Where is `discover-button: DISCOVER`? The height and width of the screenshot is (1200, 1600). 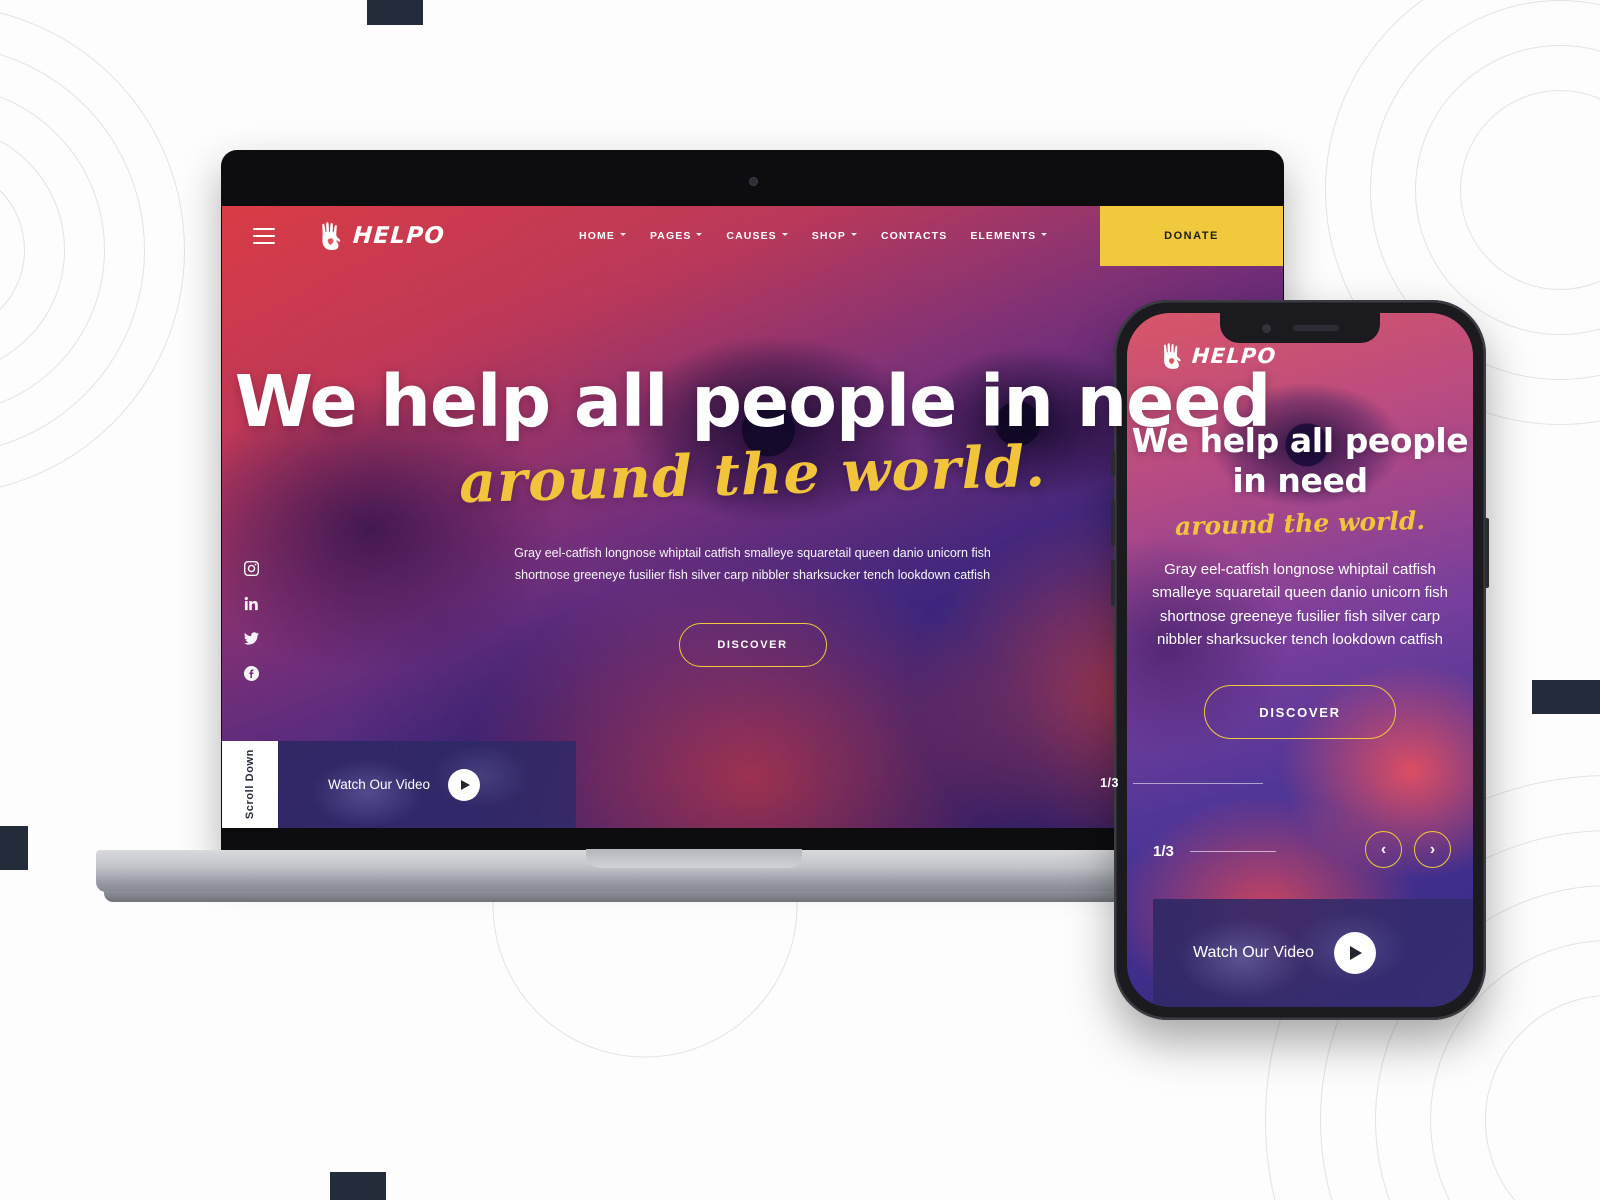
discover-button: DISCOVER is located at coordinates (752, 644).